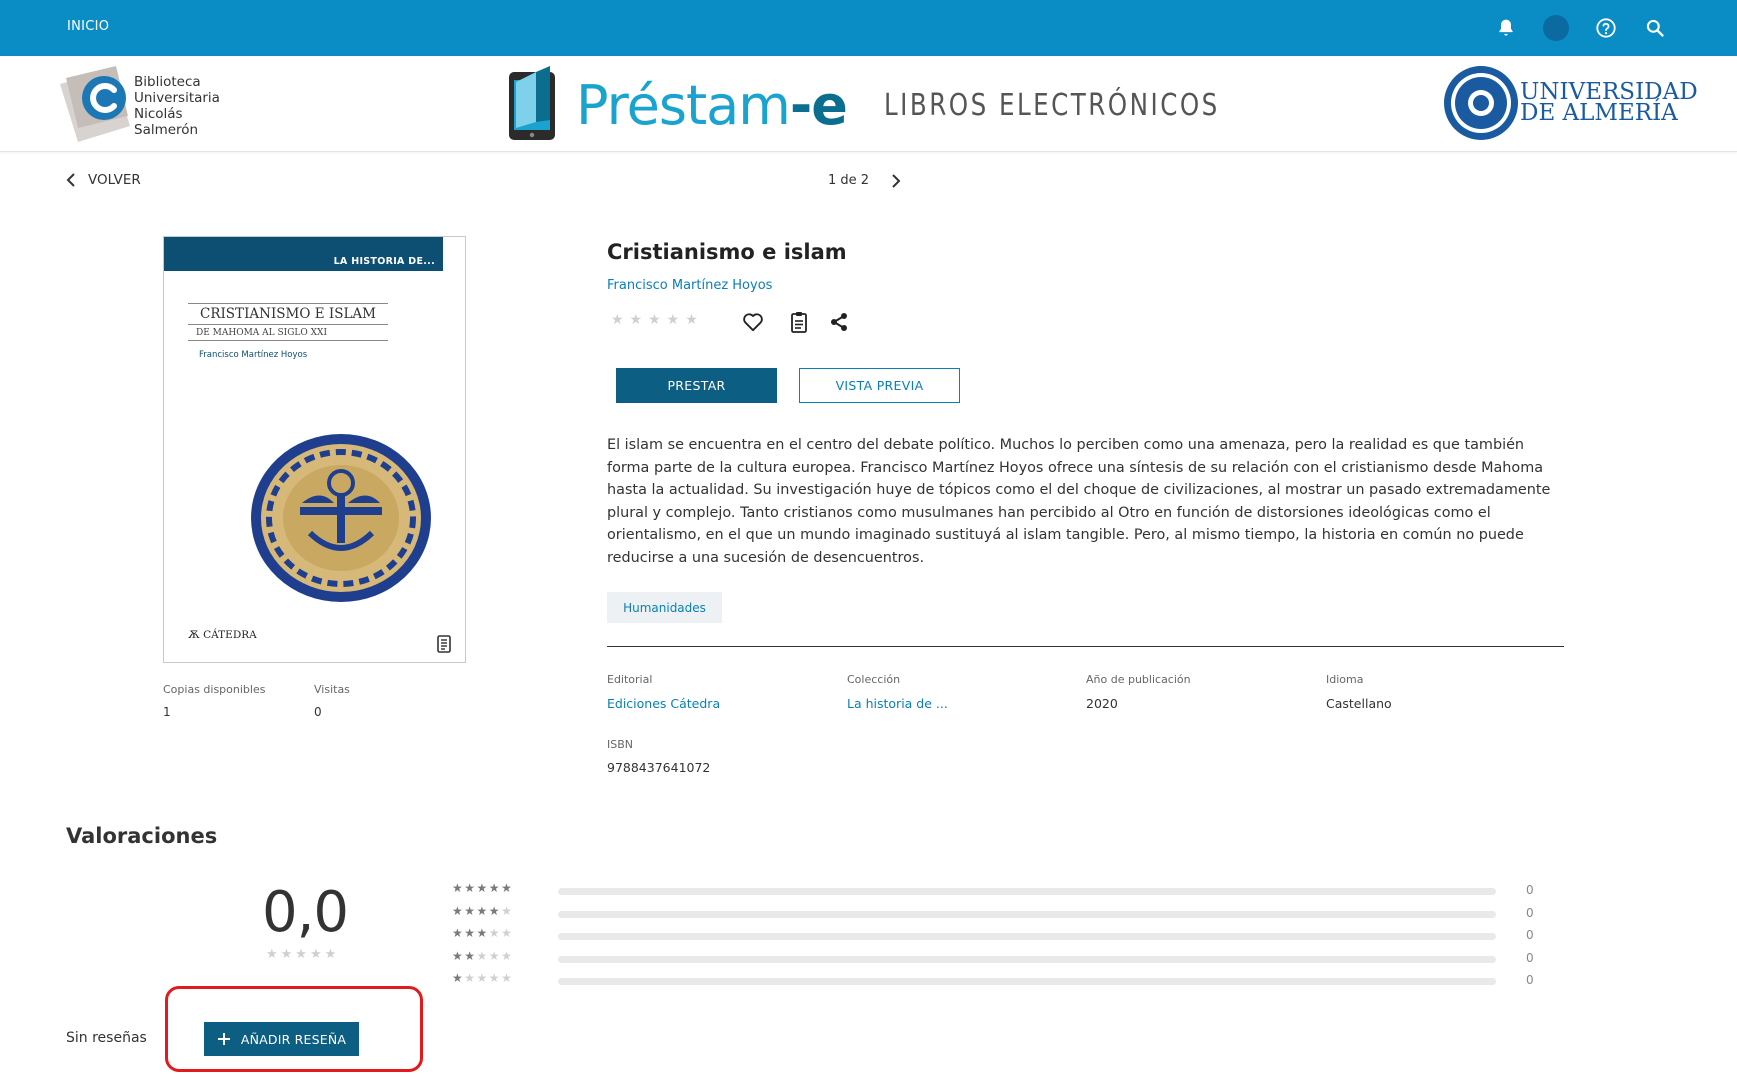 The image size is (1737, 1077). Describe the element at coordinates (532, 103) in the screenshot. I see `tablet-book-icon` at that location.